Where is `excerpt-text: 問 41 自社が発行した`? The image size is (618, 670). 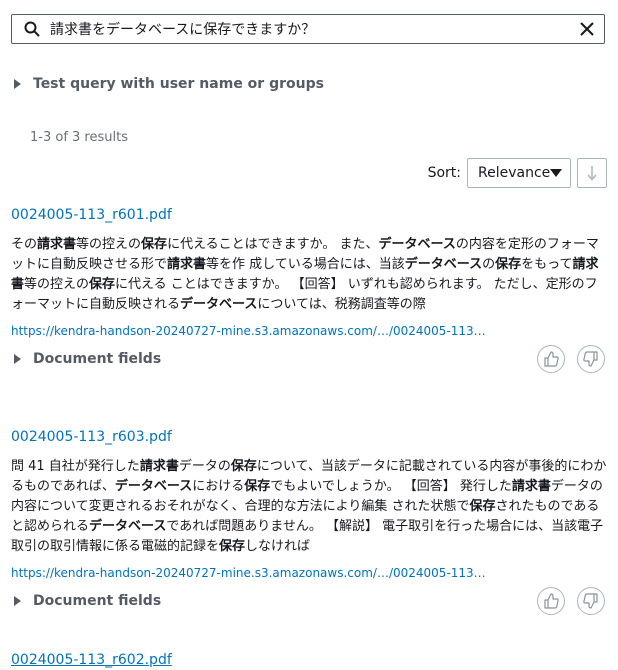
excerpt-text: 問 41 自社が発行した is located at coordinates (75, 466).